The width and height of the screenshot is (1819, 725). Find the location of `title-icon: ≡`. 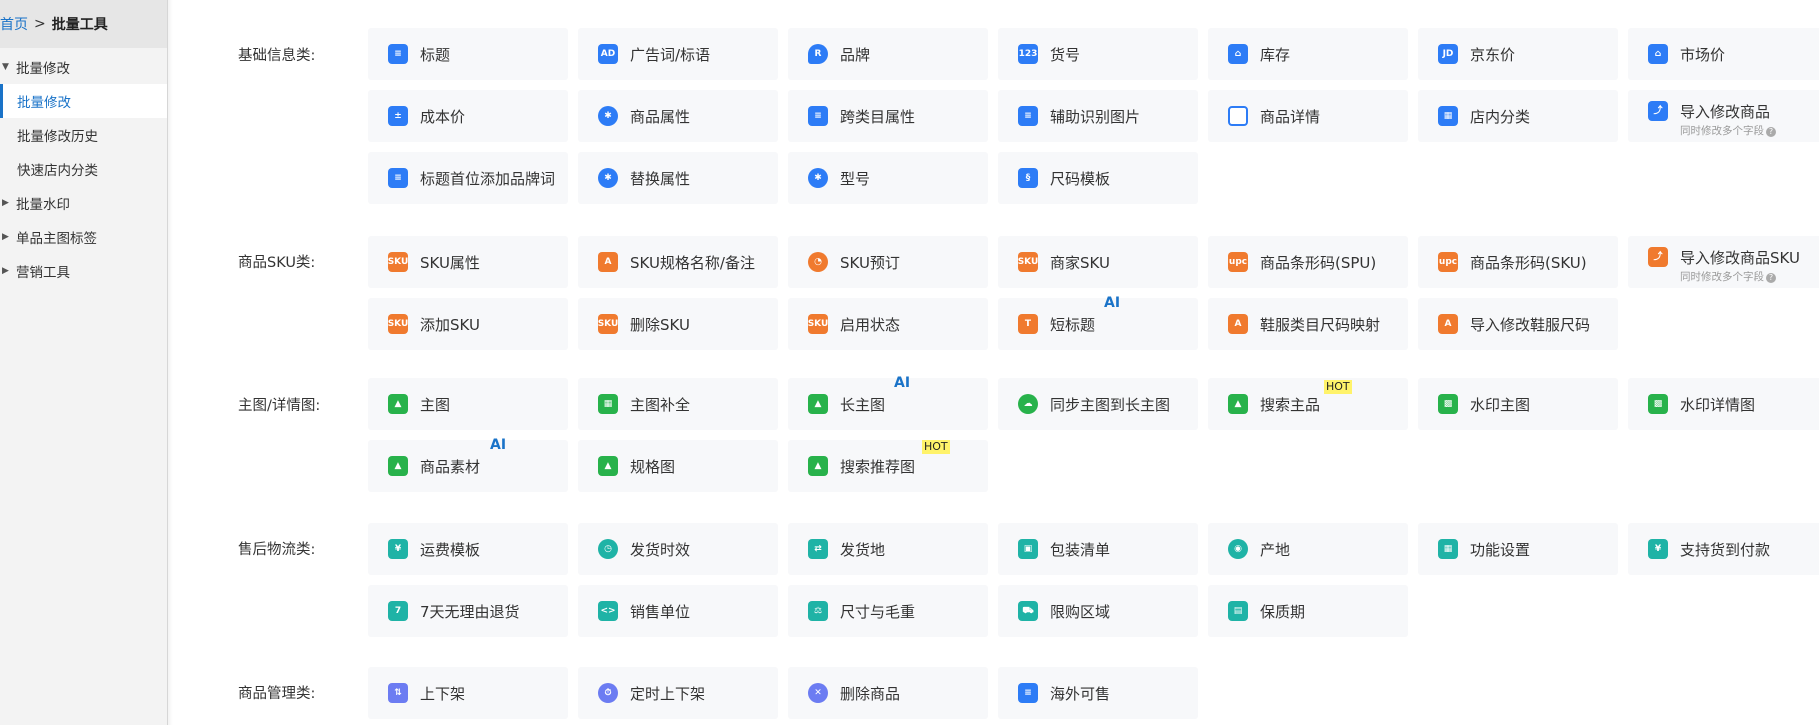

title-icon: ≡ is located at coordinates (398, 54).